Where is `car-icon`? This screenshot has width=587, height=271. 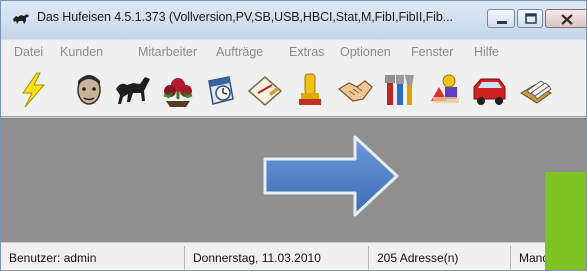 car-icon is located at coordinates (489, 91).